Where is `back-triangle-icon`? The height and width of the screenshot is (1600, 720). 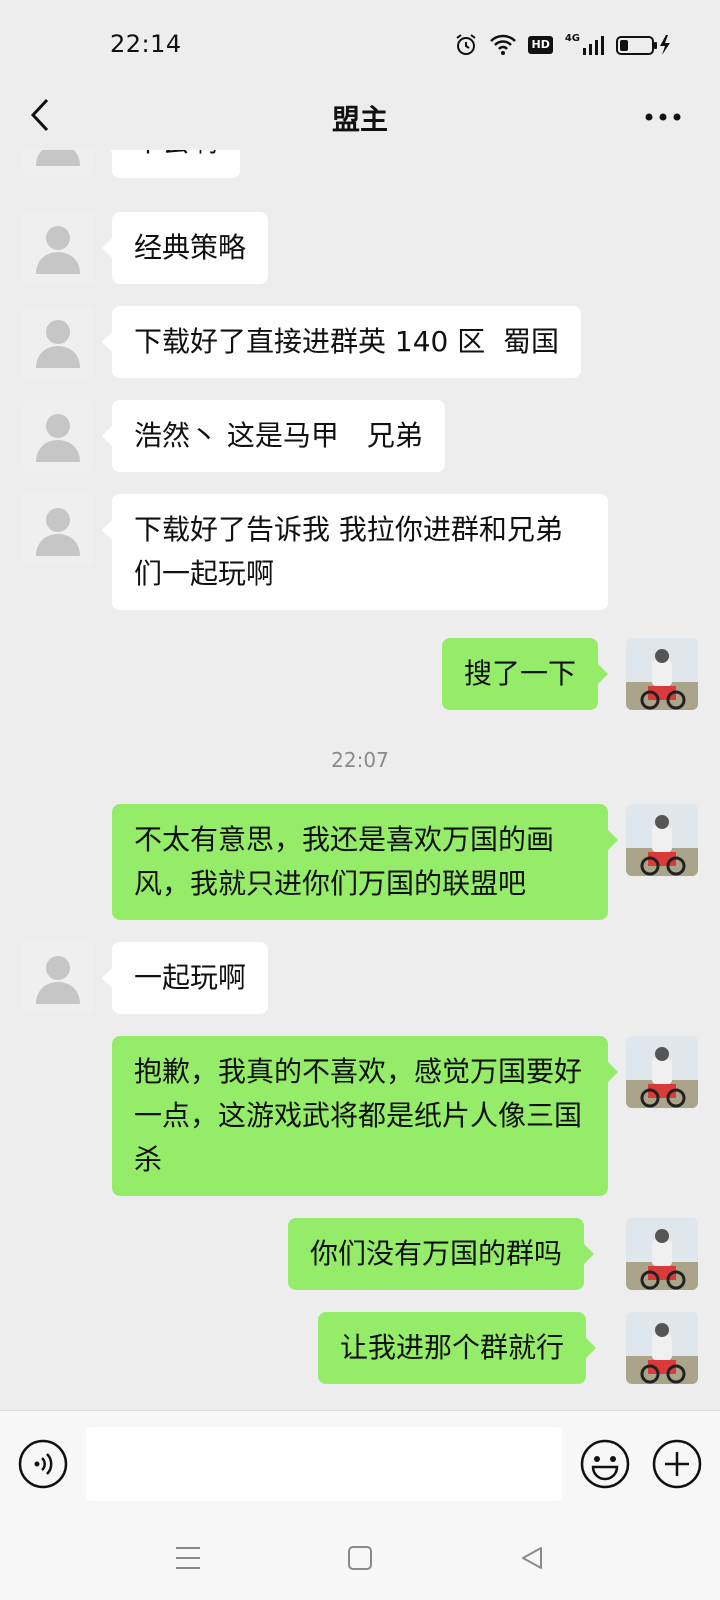
back-triangle-icon is located at coordinates (532, 1558).